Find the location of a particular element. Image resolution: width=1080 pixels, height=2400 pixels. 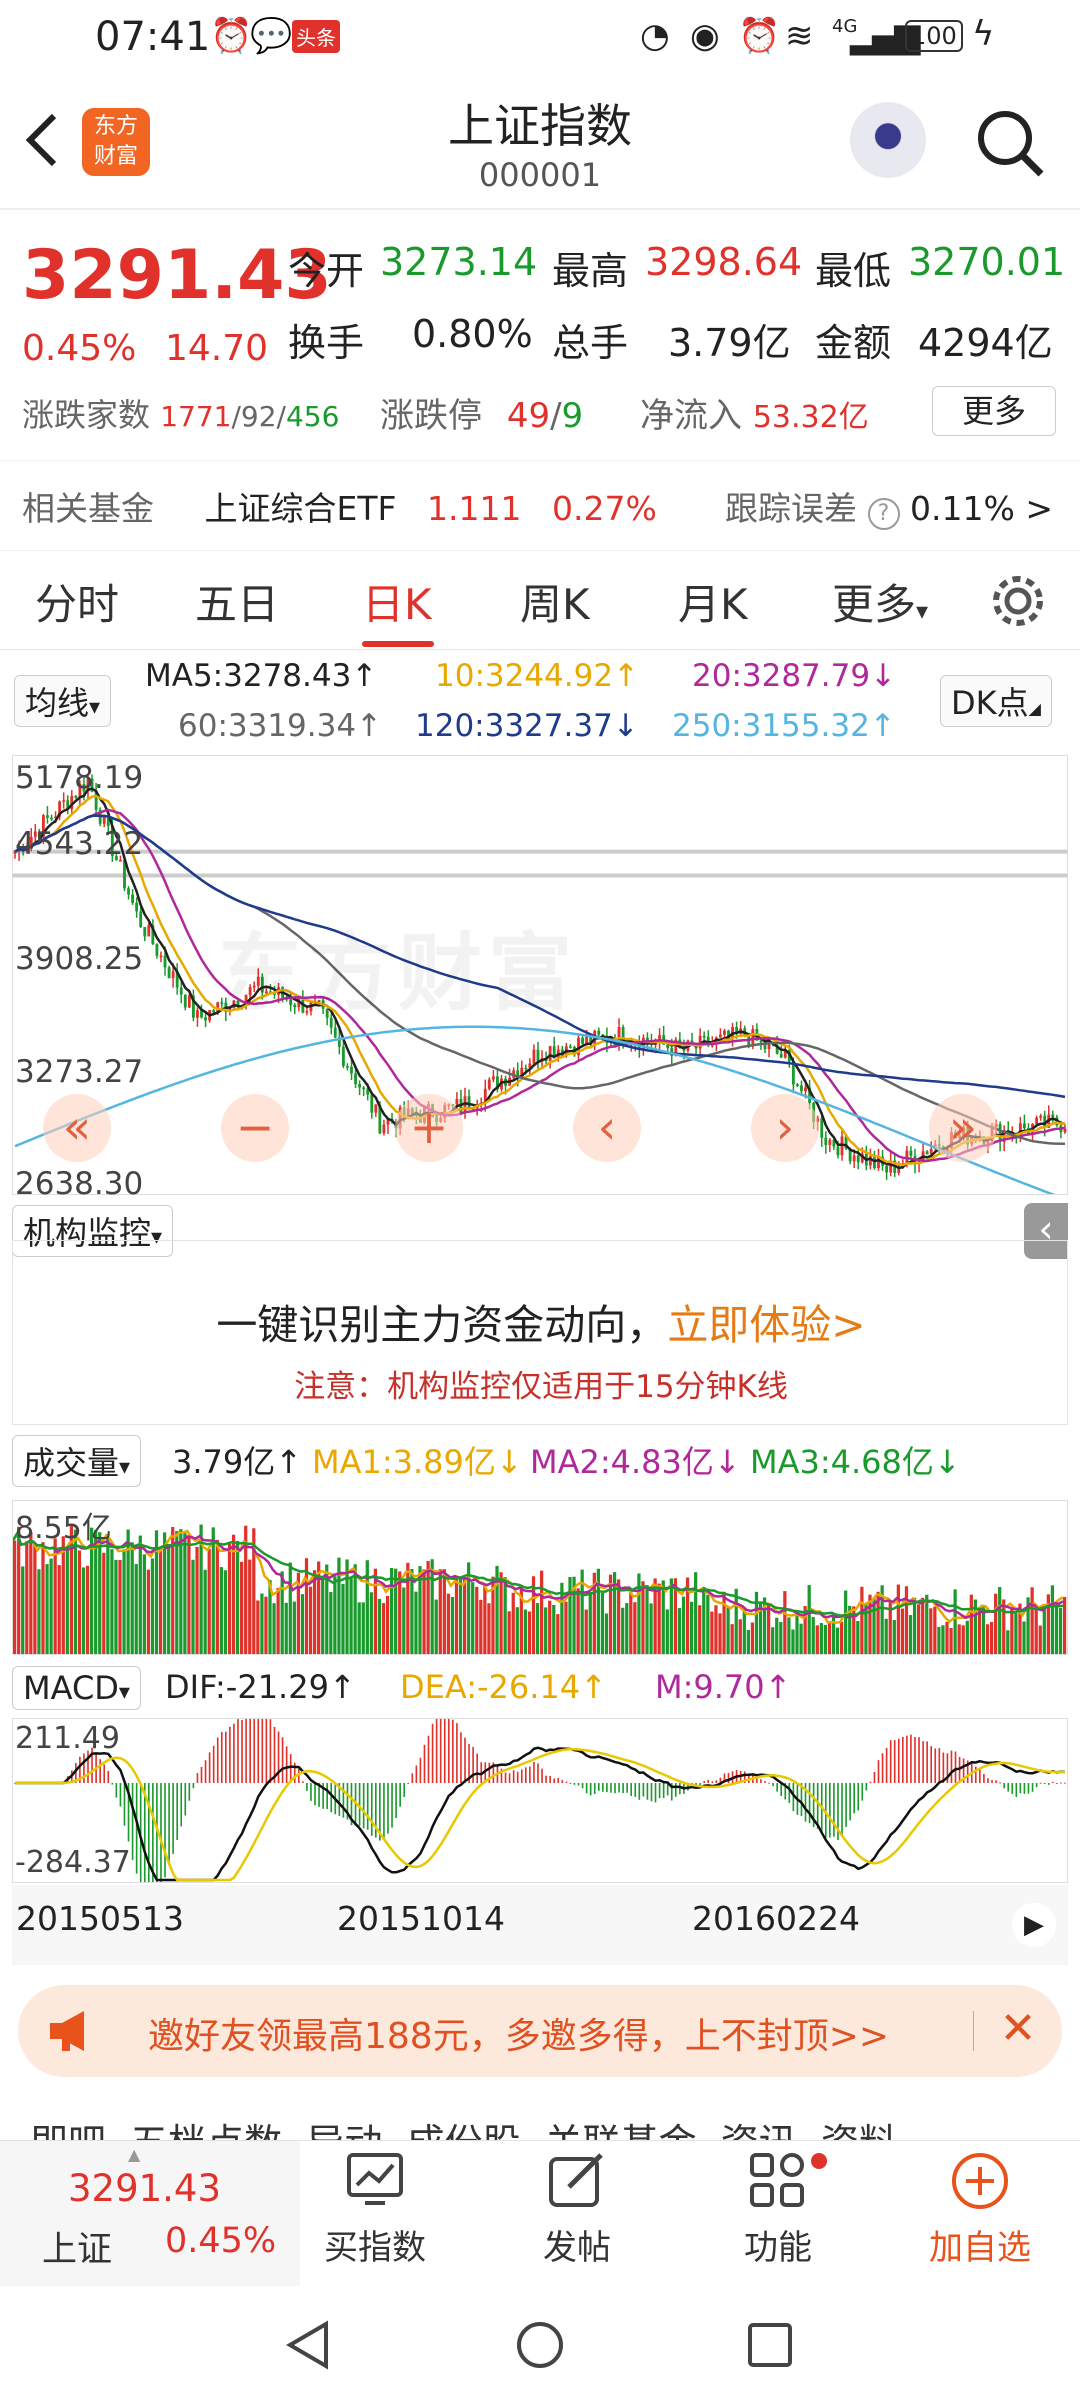

post-button: 发帖 is located at coordinates (577, 2210).